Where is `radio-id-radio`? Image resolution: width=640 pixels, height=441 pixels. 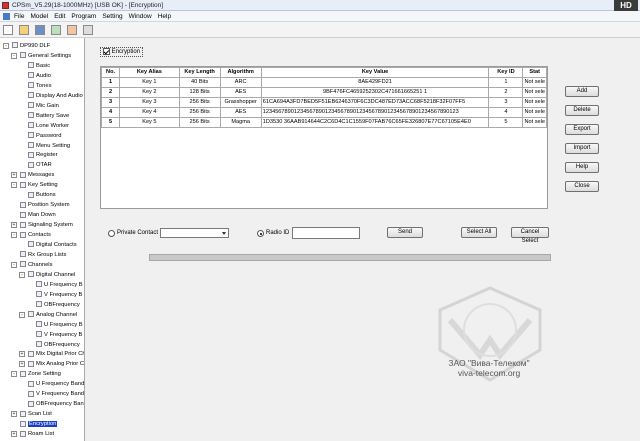
radio-id-radio is located at coordinates (260, 233).